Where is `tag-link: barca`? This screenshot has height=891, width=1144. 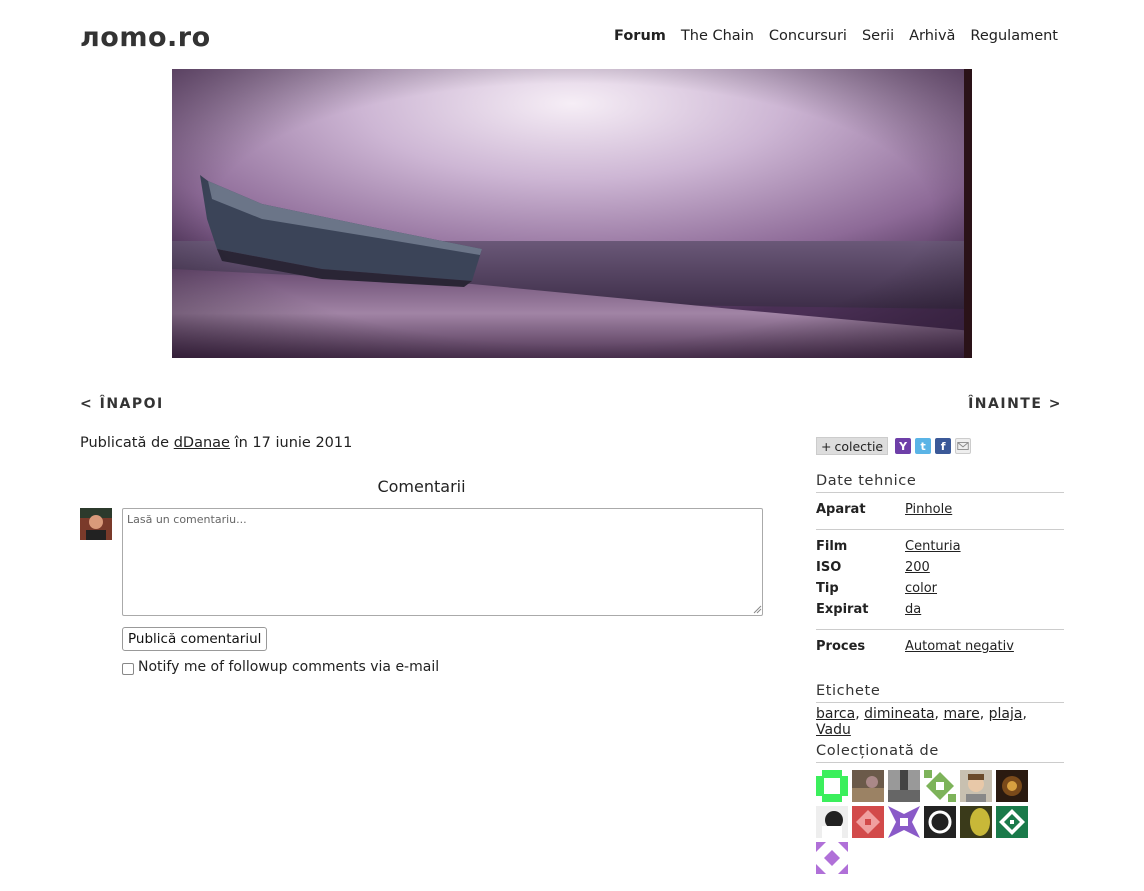
tag-link: barca is located at coordinates (835, 714).